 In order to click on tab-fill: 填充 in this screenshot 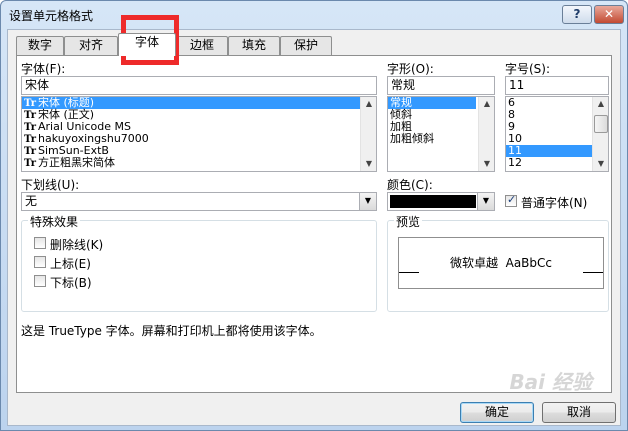, I will do `click(254, 45)`.